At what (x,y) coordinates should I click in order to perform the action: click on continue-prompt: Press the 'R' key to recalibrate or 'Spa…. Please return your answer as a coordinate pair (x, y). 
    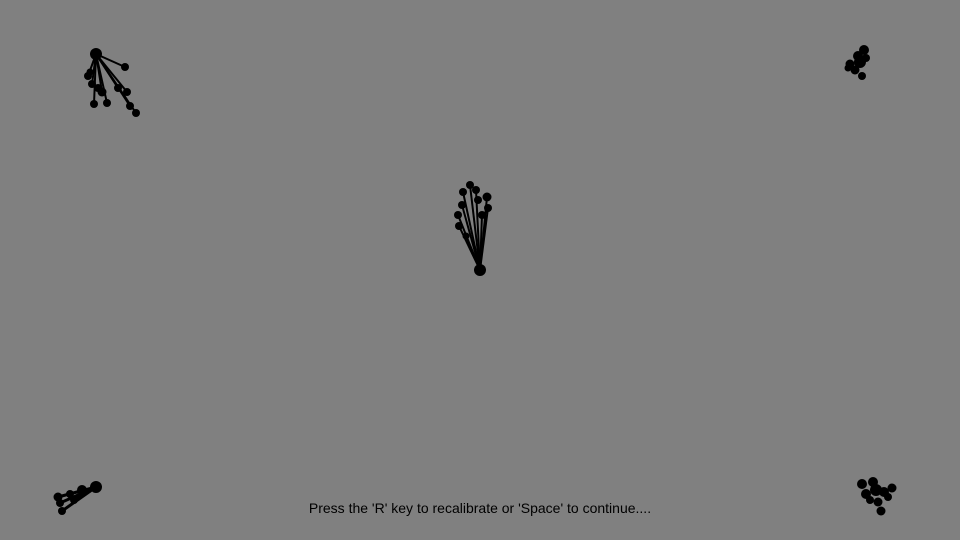
    Looking at the image, I should click on (480, 508).